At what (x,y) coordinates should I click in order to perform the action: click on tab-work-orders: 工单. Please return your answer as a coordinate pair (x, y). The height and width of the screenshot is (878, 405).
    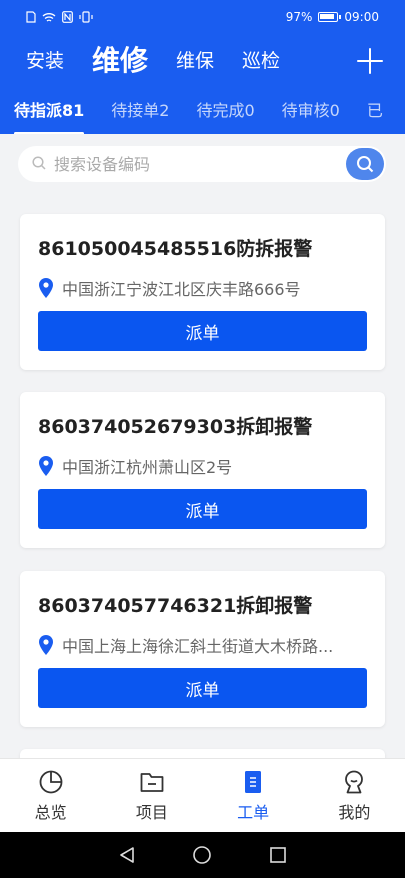
    Looking at the image, I should click on (253, 795).